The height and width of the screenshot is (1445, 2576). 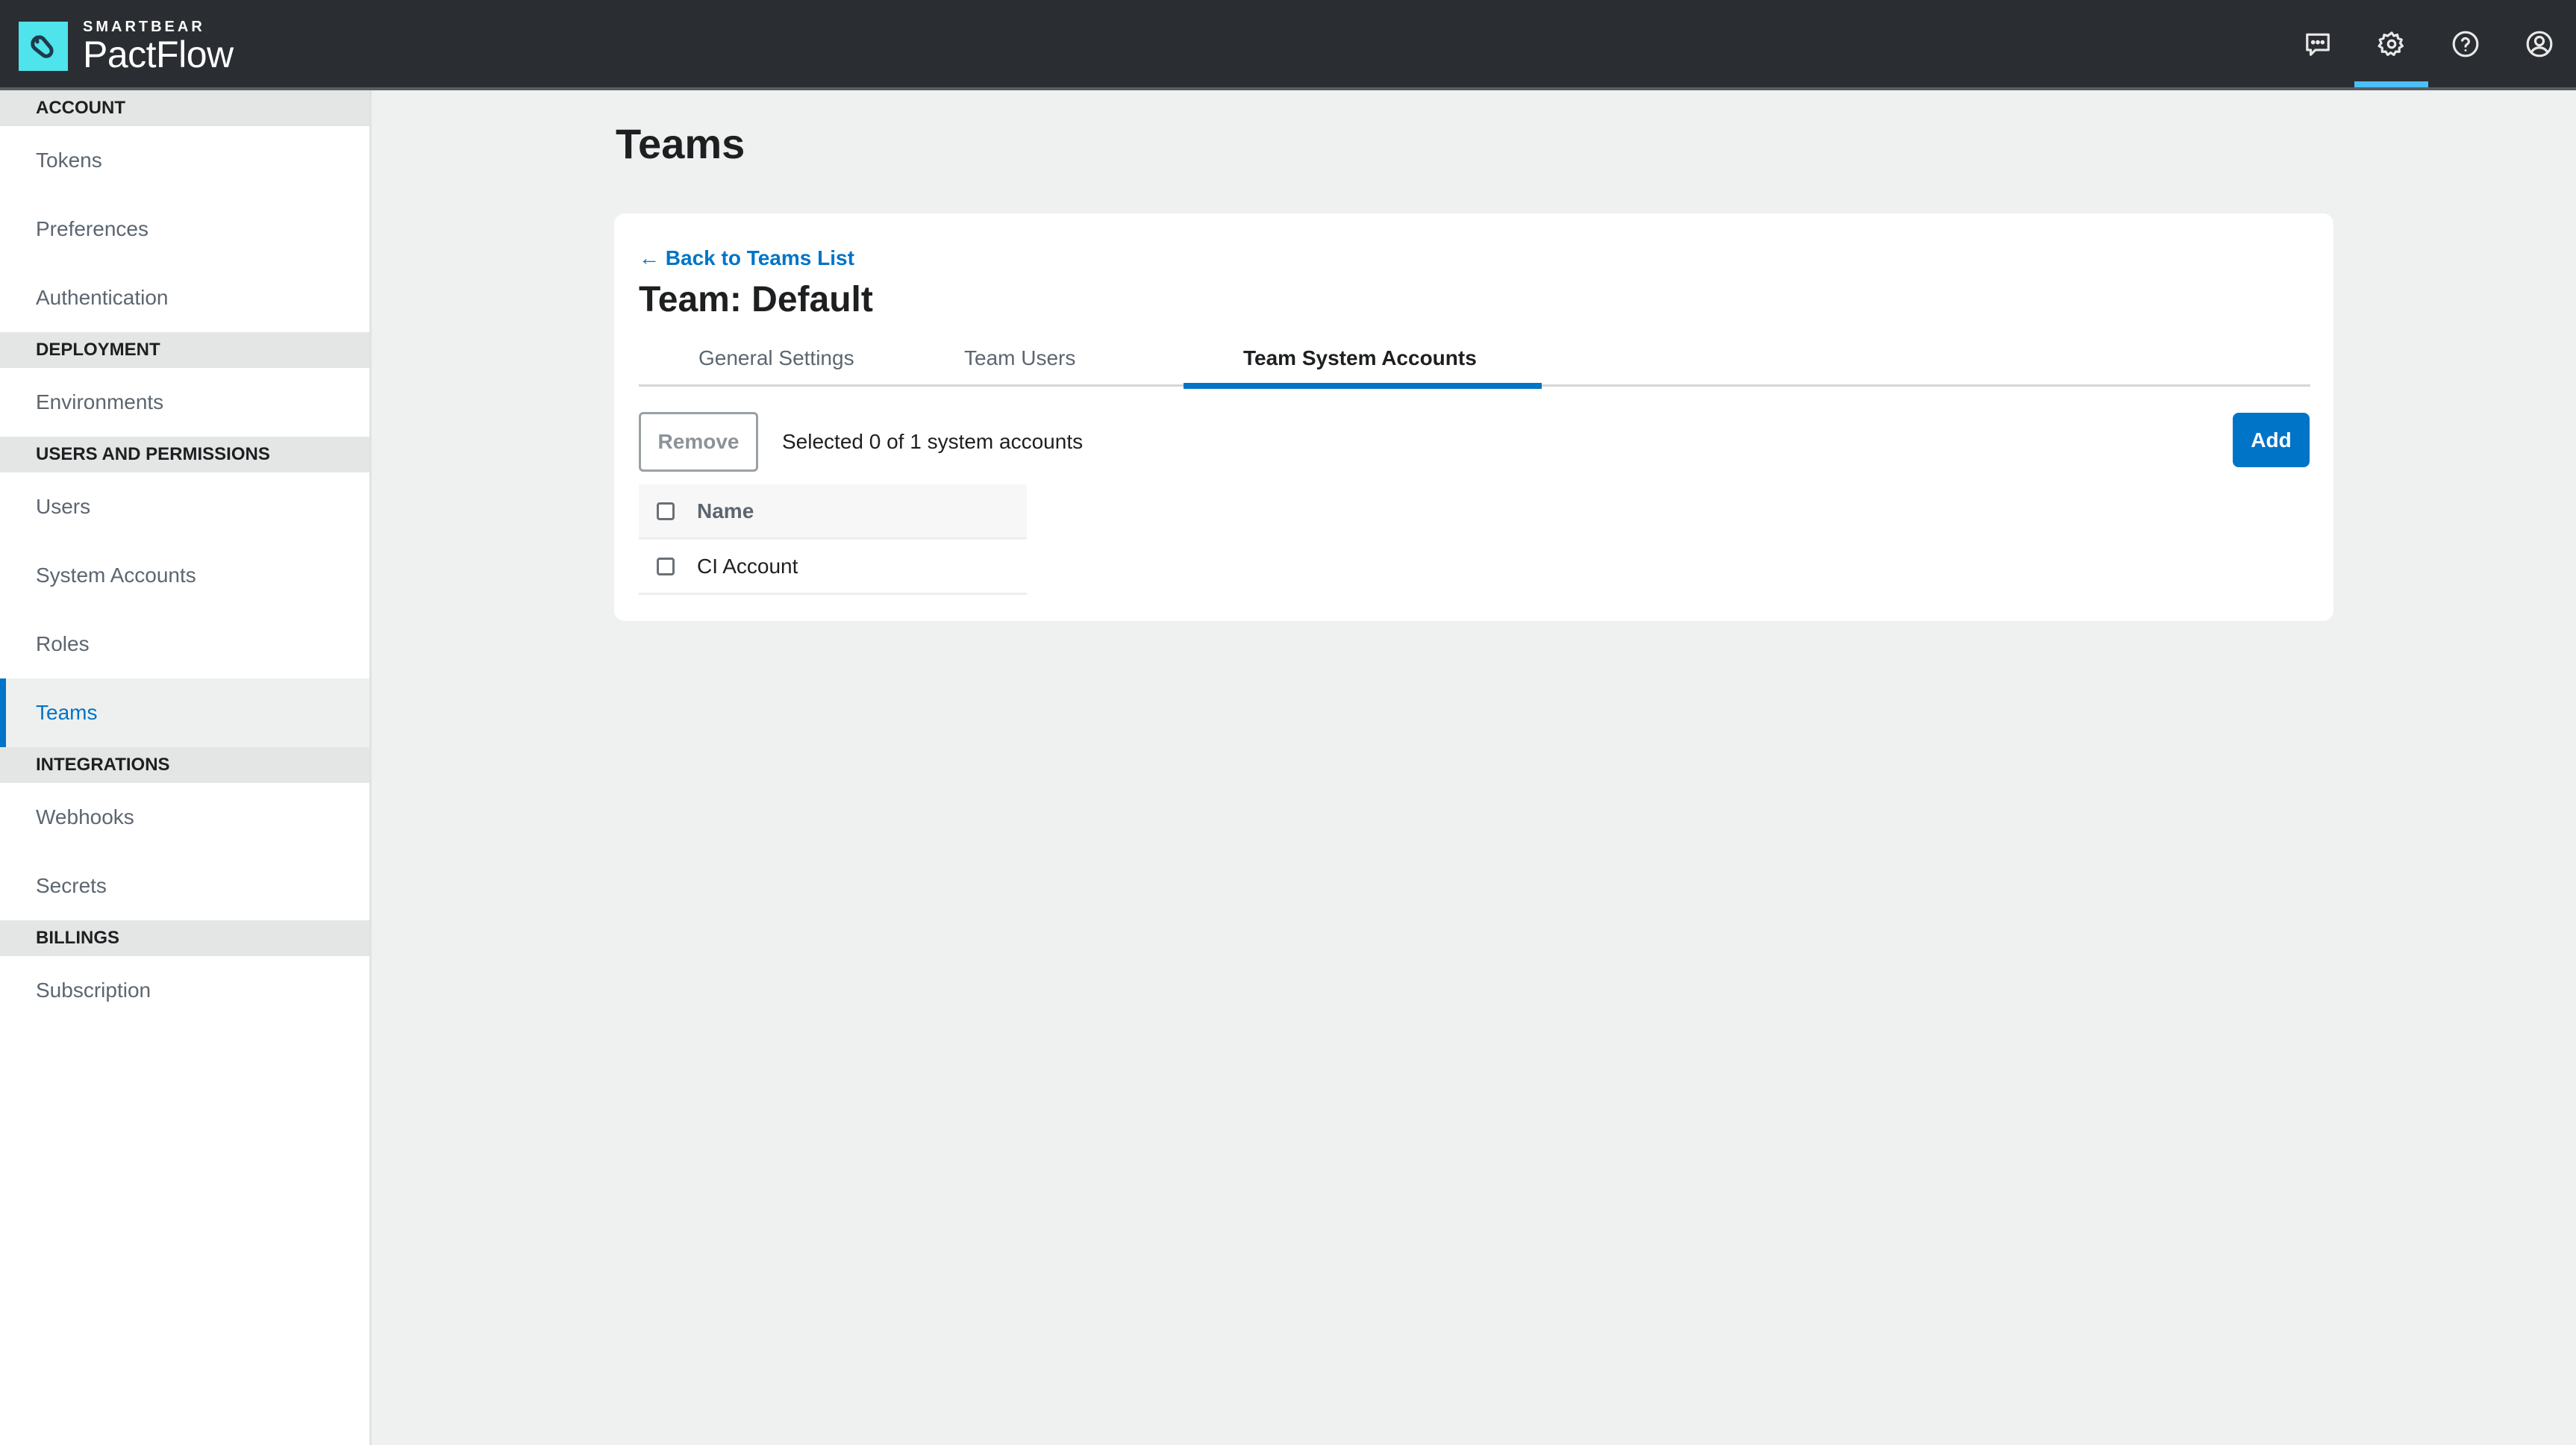 I want to click on table-row: CI Account, so click(x=833, y=567).